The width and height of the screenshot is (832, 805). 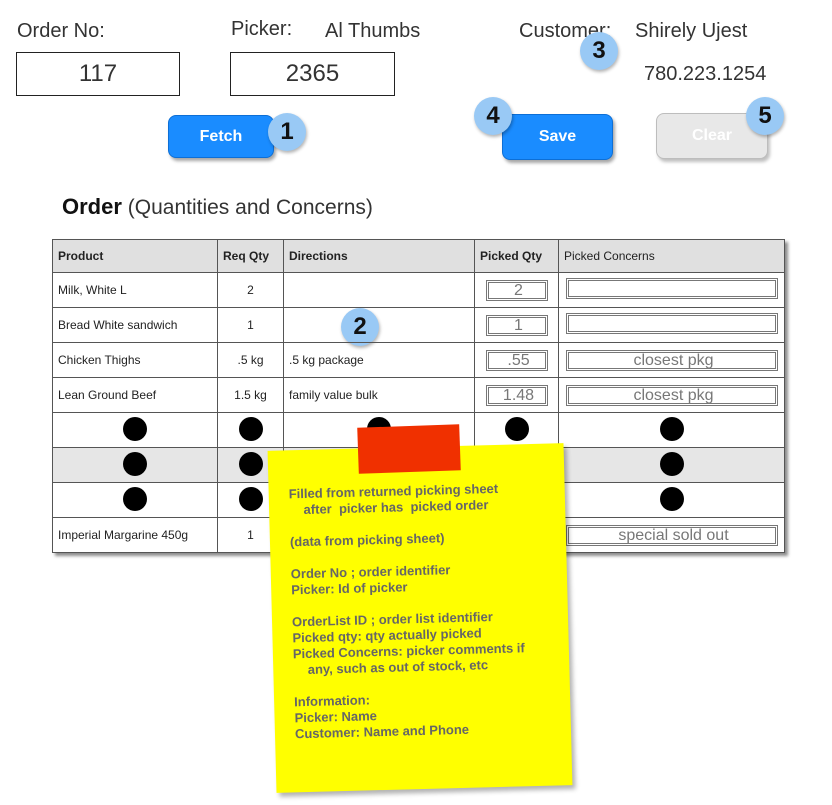 I want to click on column-header-product: Product, so click(x=135, y=256).